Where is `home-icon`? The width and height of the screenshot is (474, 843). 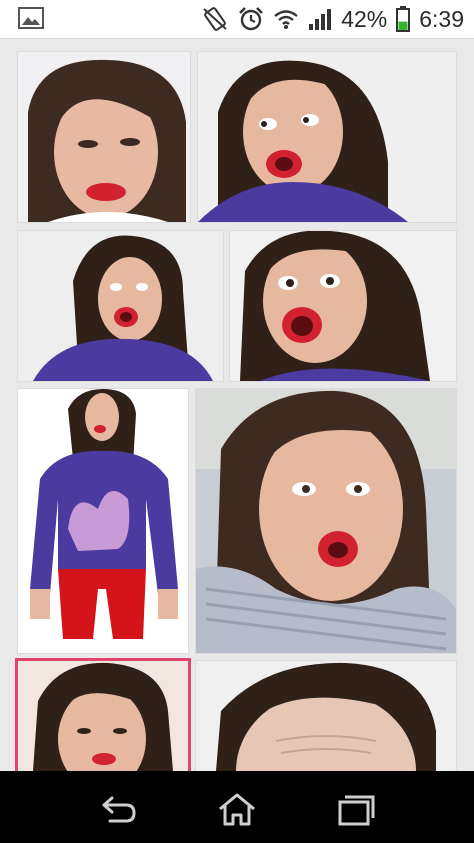 home-icon is located at coordinates (237, 810).